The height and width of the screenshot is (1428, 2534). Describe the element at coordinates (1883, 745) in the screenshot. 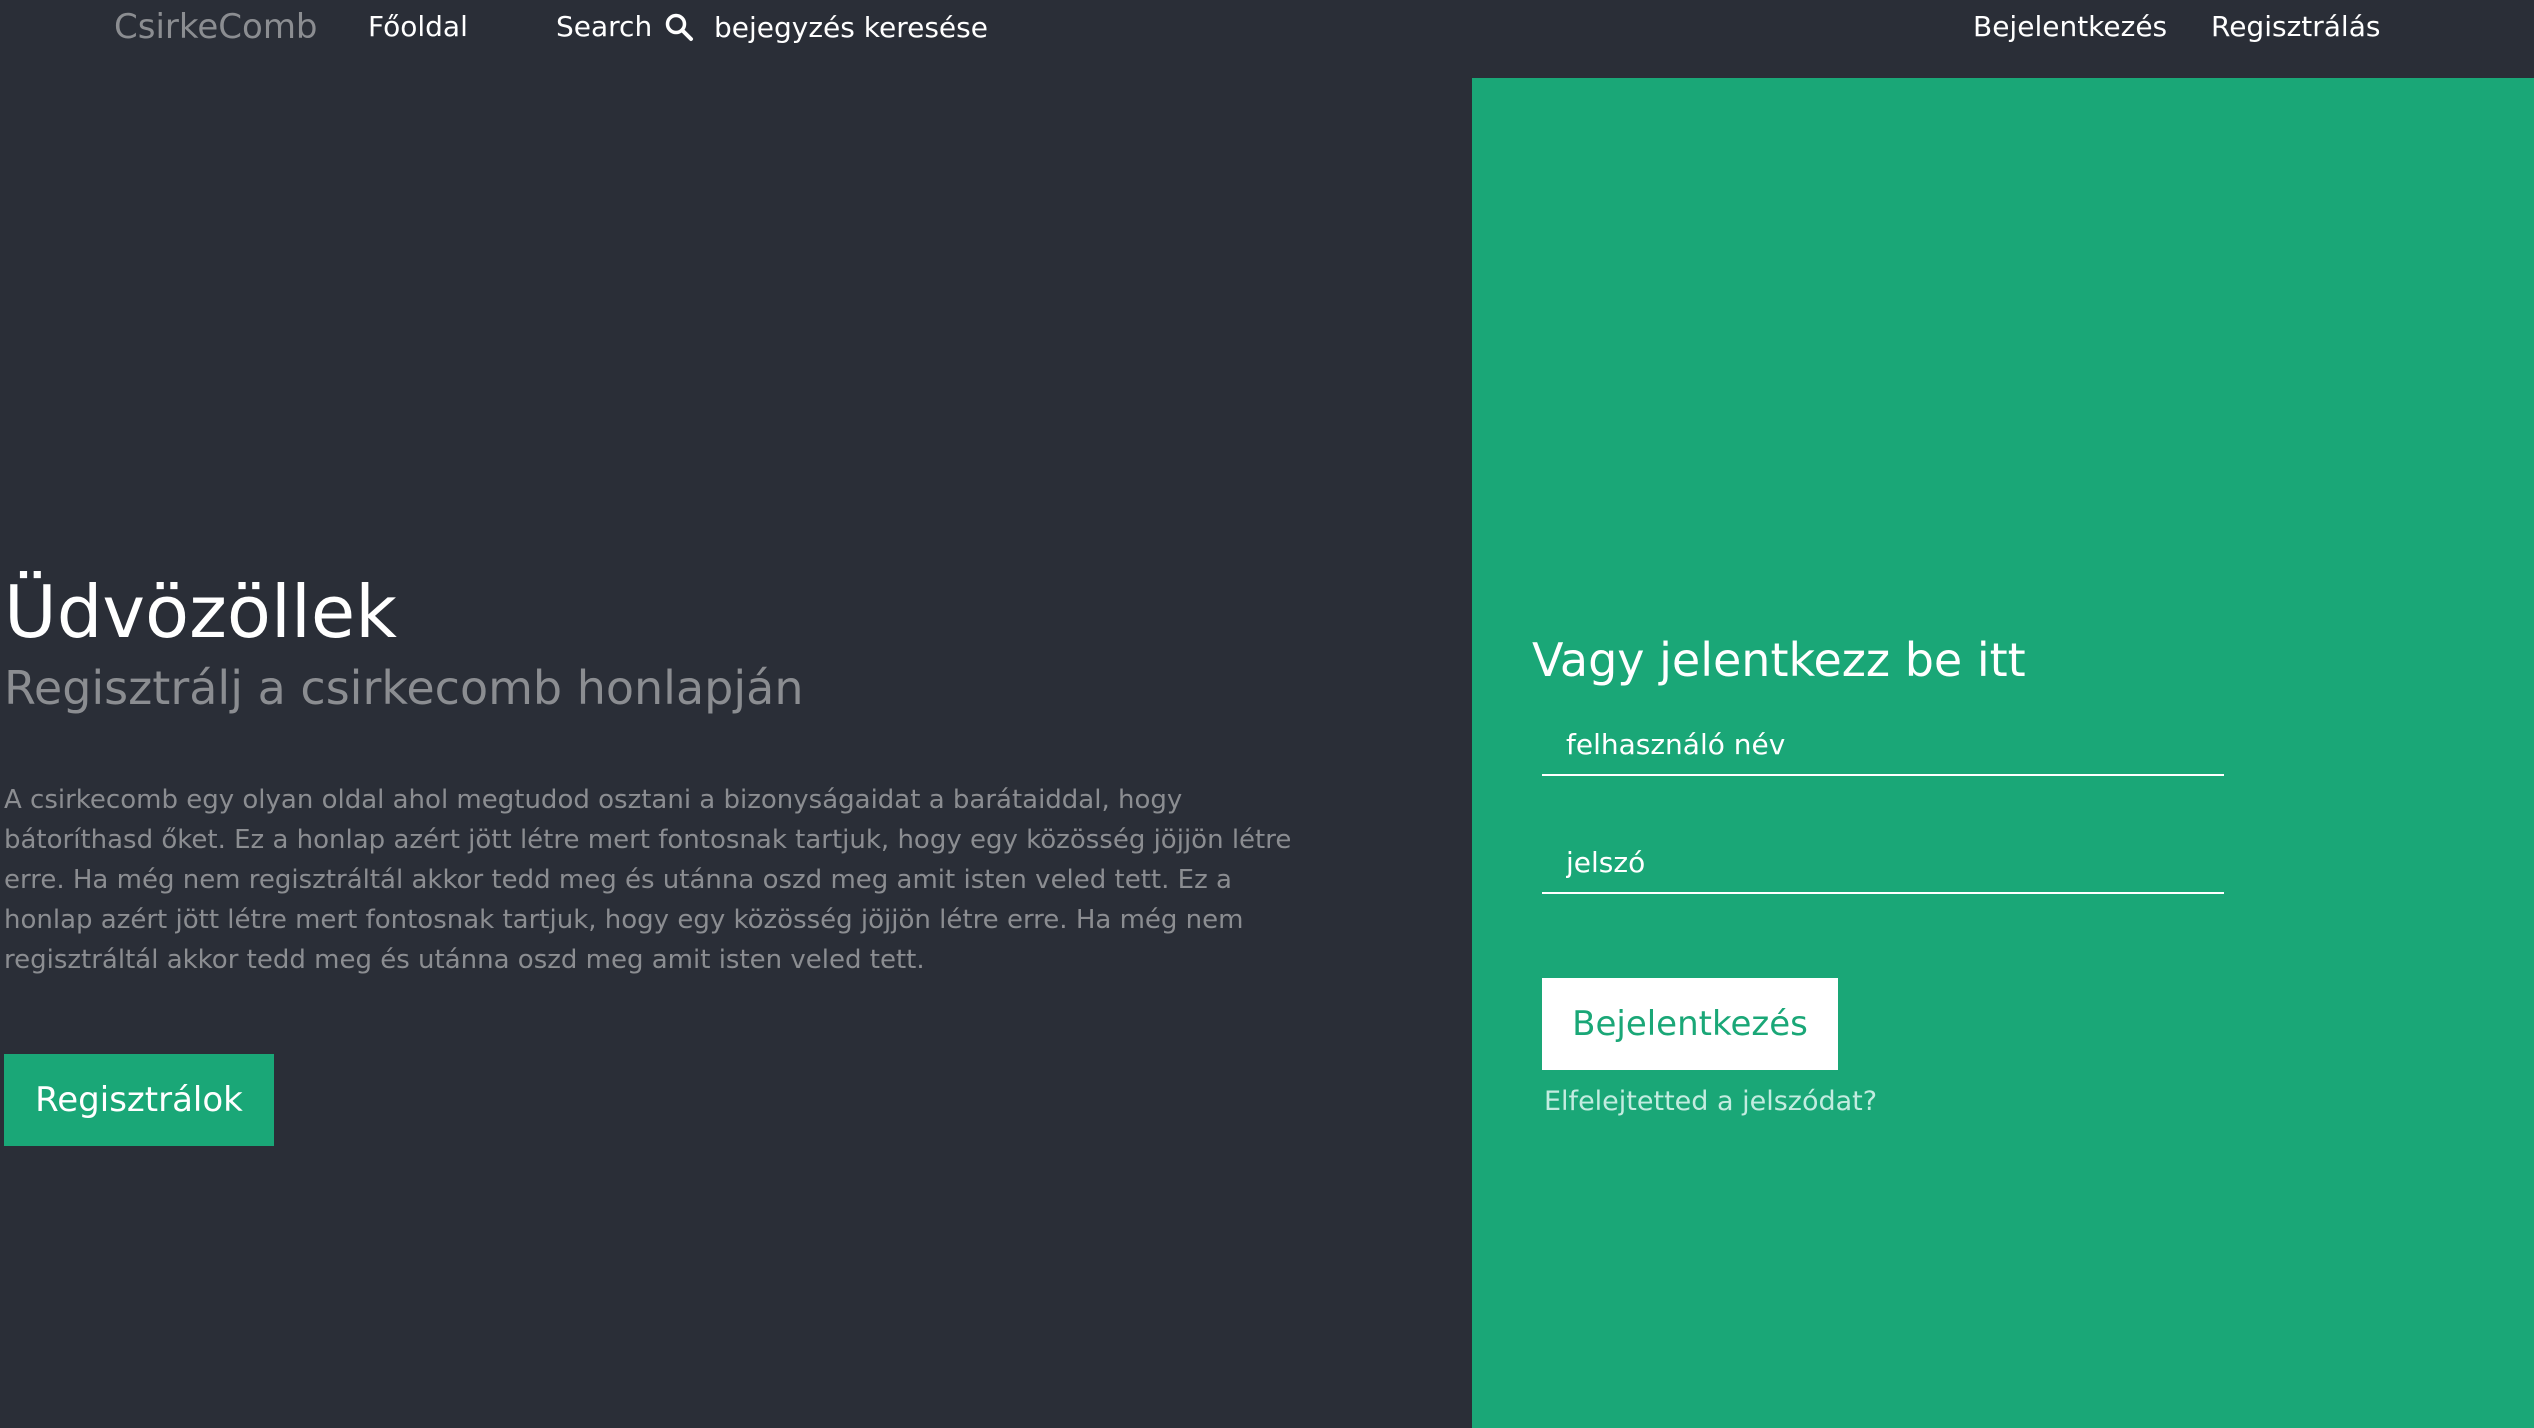

I see `username-field` at that location.